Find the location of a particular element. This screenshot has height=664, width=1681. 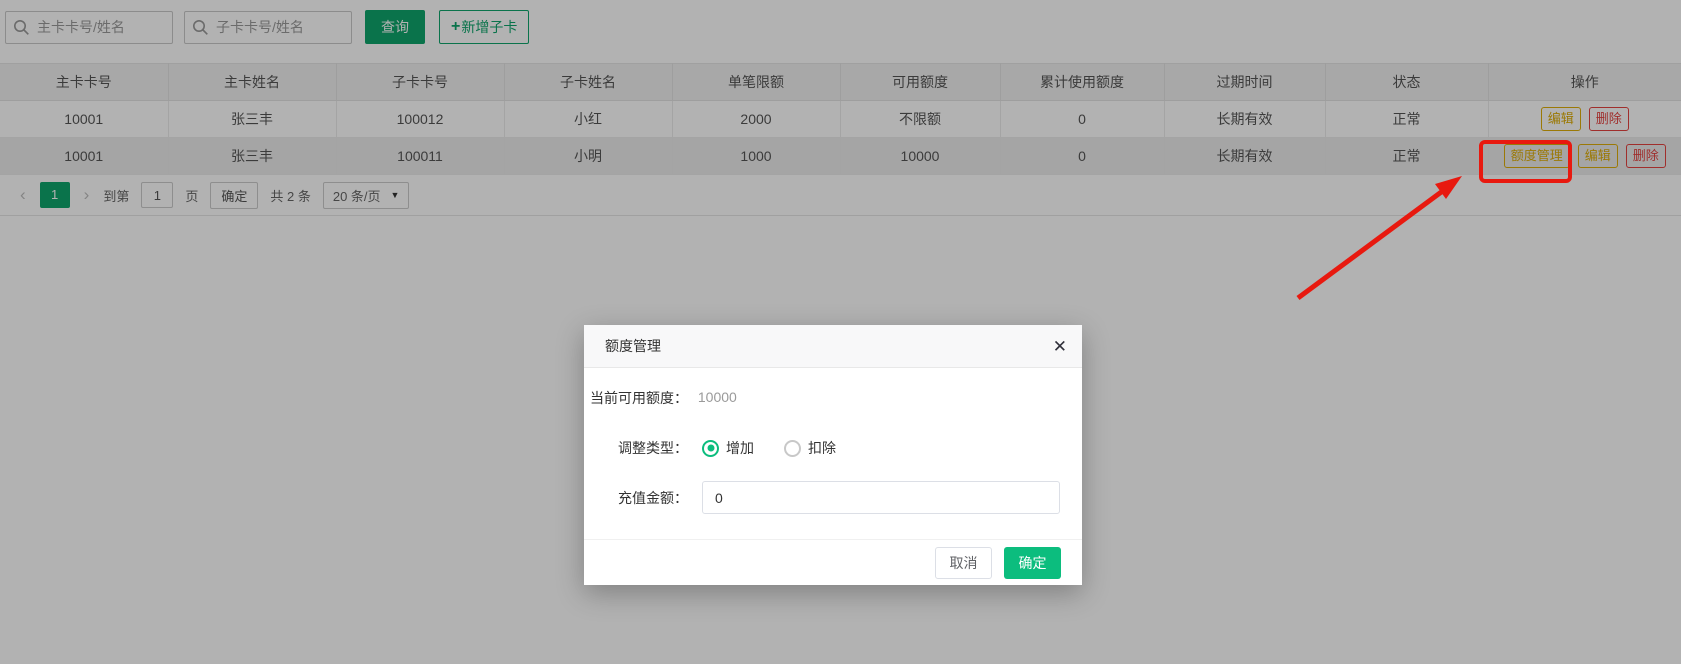

adjust-type-label: 调整类型： is located at coordinates (653, 448).